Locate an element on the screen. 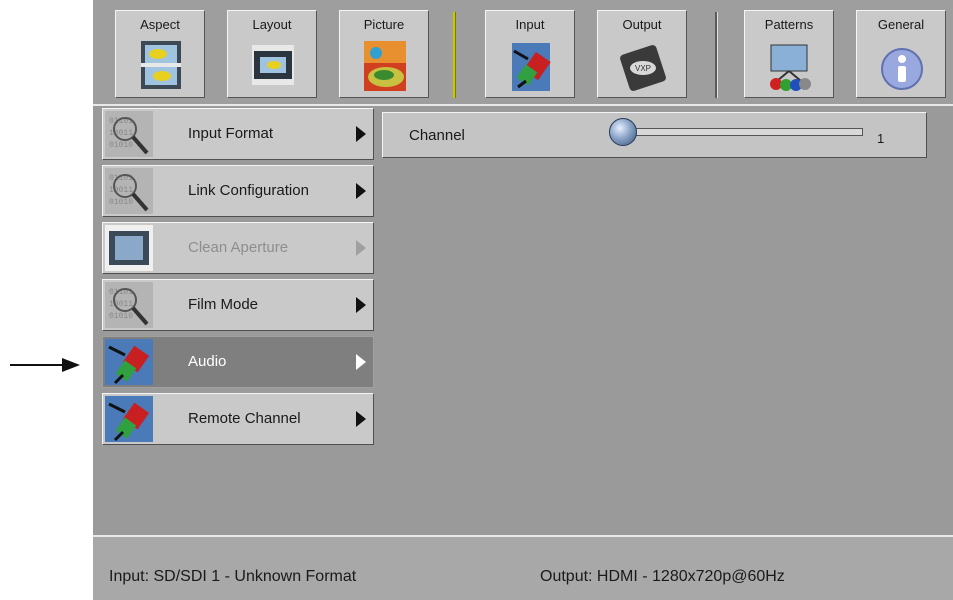 The image size is (953, 600). layout-icon is located at coordinates (273, 65).